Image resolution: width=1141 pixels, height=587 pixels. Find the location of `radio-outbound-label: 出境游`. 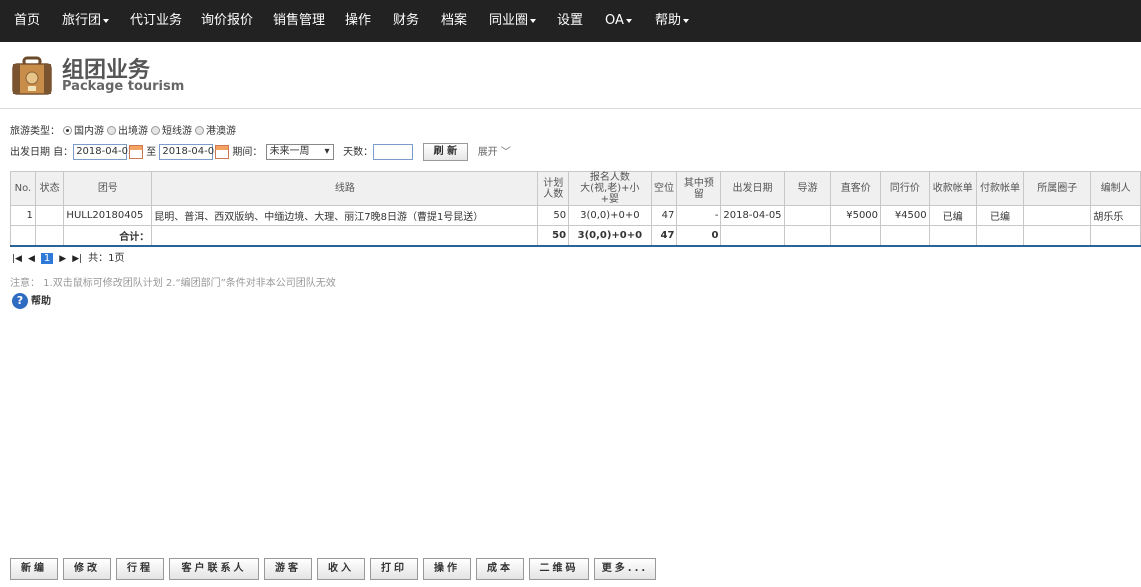

radio-outbound-label: 出境游 is located at coordinates (133, 131).